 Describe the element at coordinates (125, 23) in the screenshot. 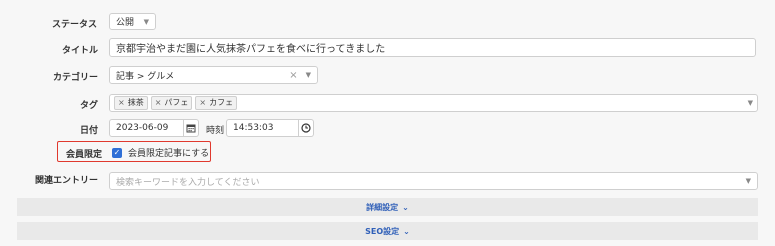

I see `status-value: 公開` at that location.